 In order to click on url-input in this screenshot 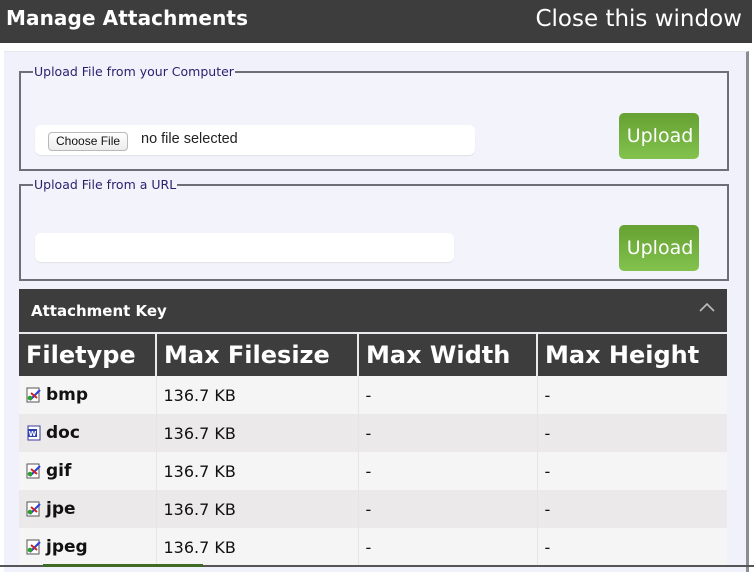, I will do `click(244, 247)`.